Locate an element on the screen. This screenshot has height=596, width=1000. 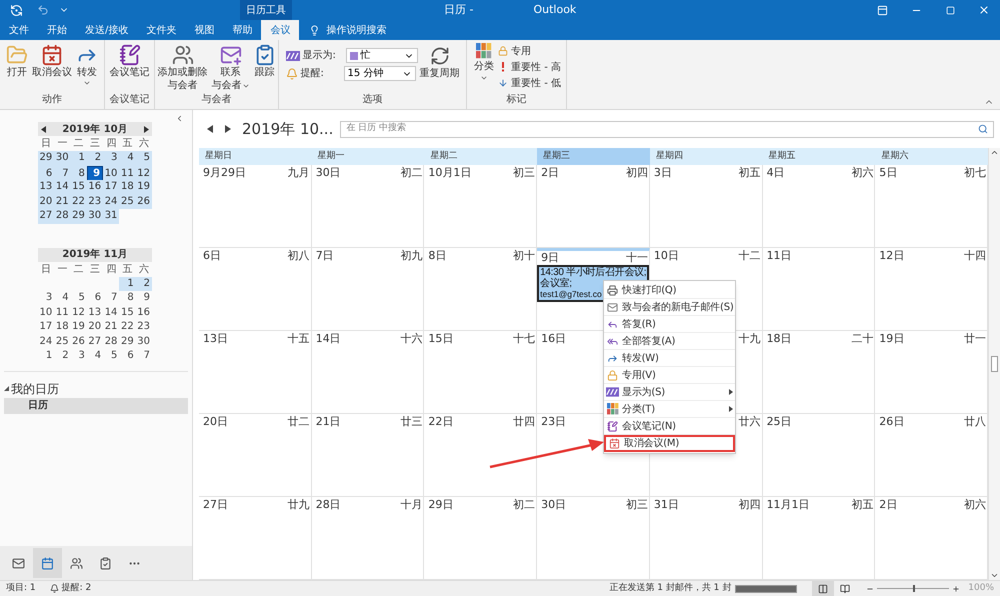
ribbon-tab: 文件 is located at coordinates (19, 30).